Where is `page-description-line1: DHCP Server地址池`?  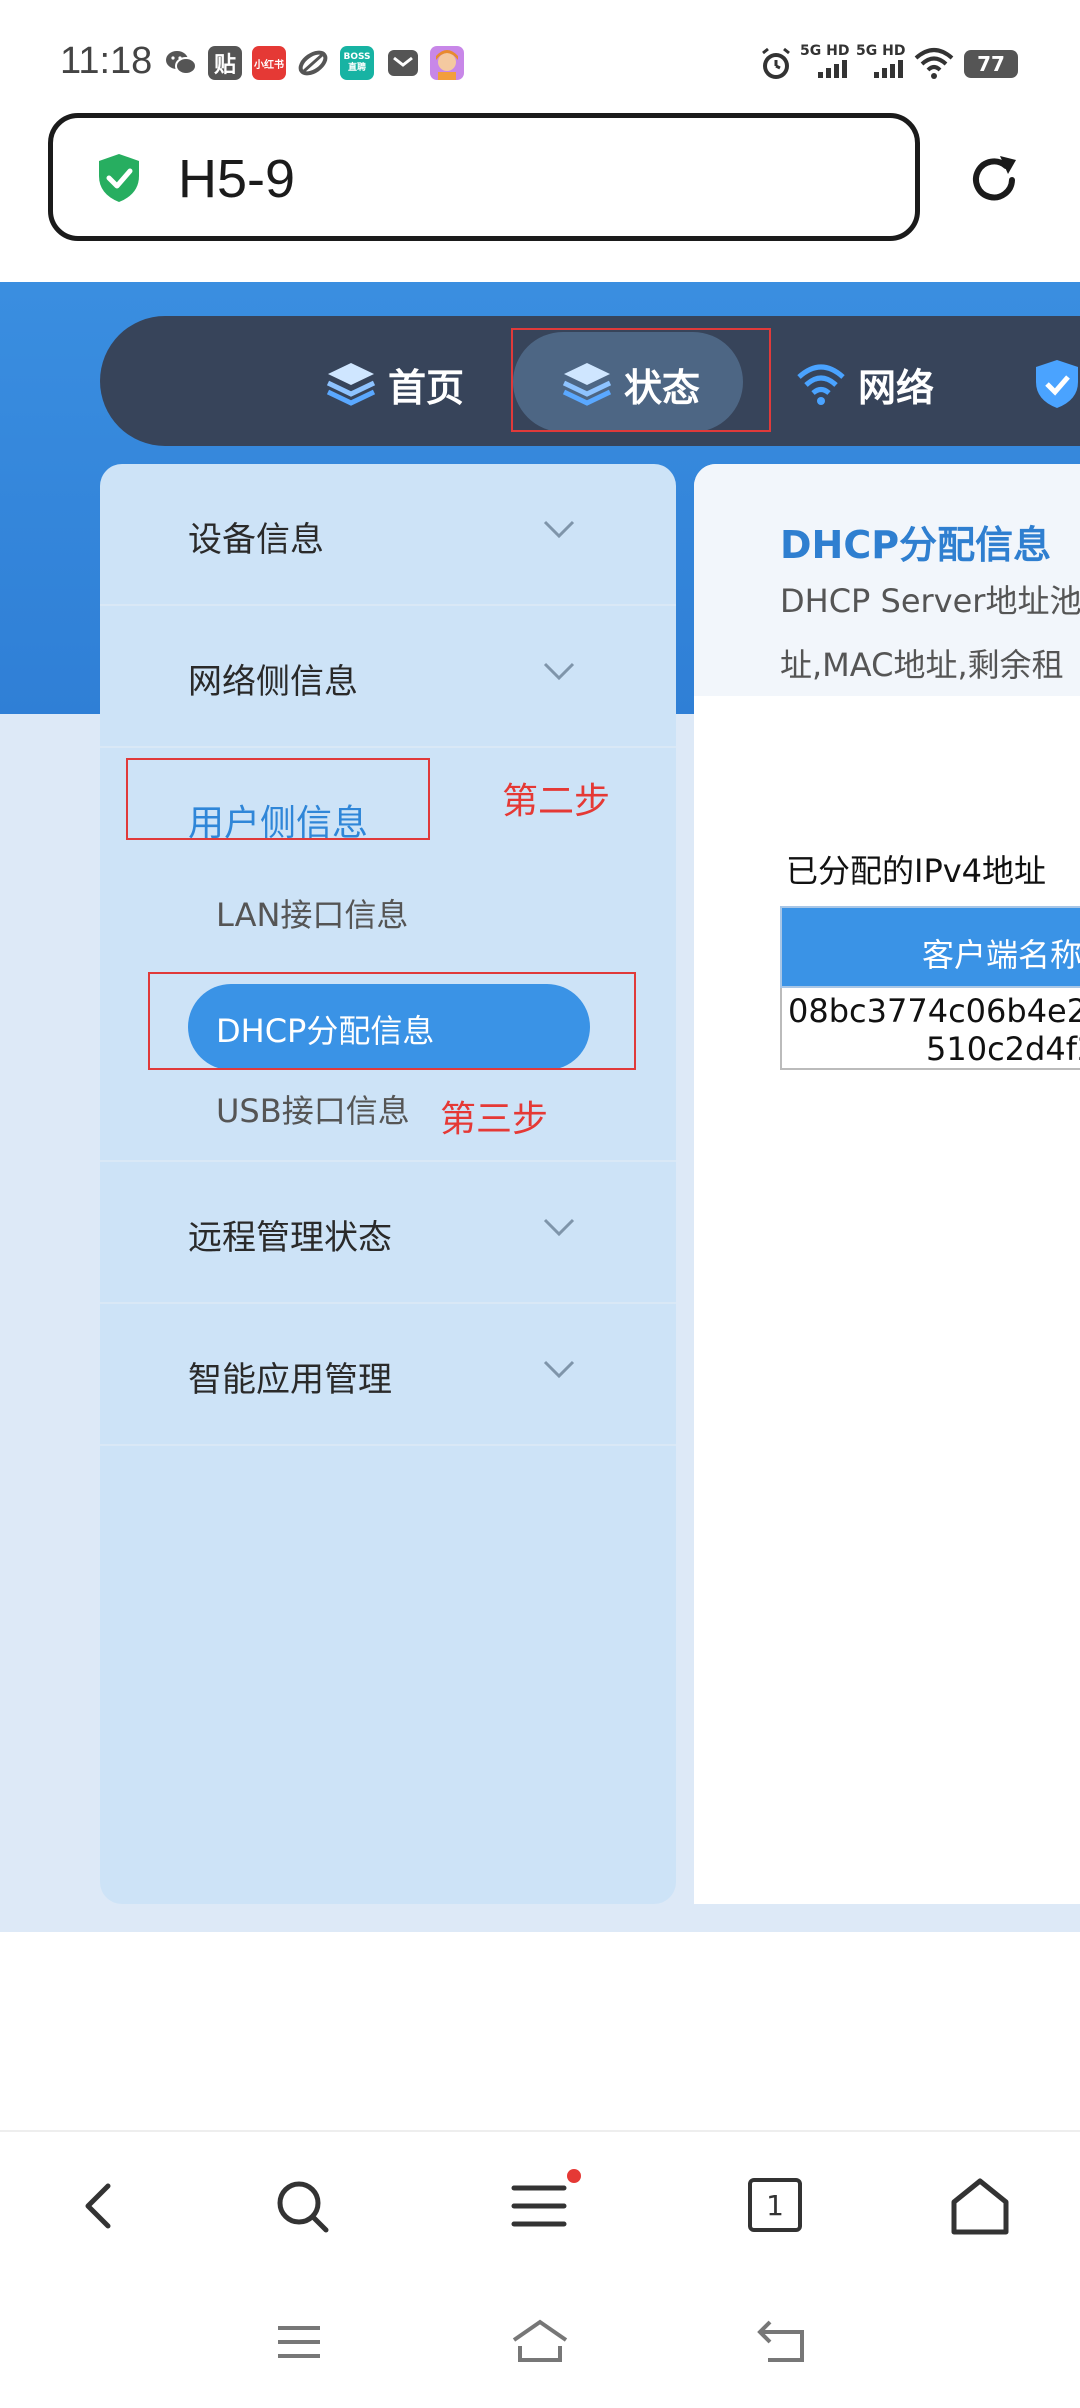
page-description-line1: DHCP Server地址池 is located at coordinates (930, 601).